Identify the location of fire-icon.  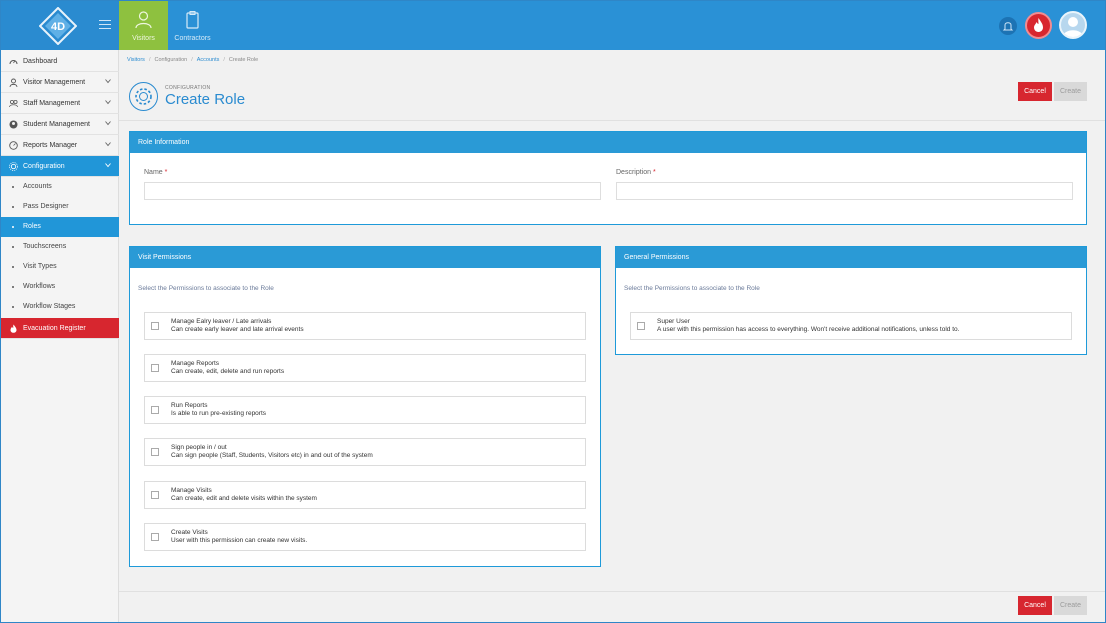
(13, 328).